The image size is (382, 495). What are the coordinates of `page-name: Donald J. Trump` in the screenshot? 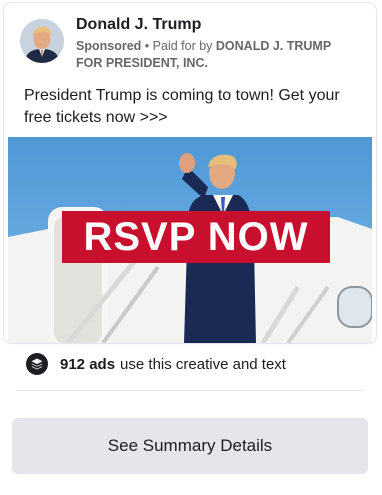 It's located at (138, 25).